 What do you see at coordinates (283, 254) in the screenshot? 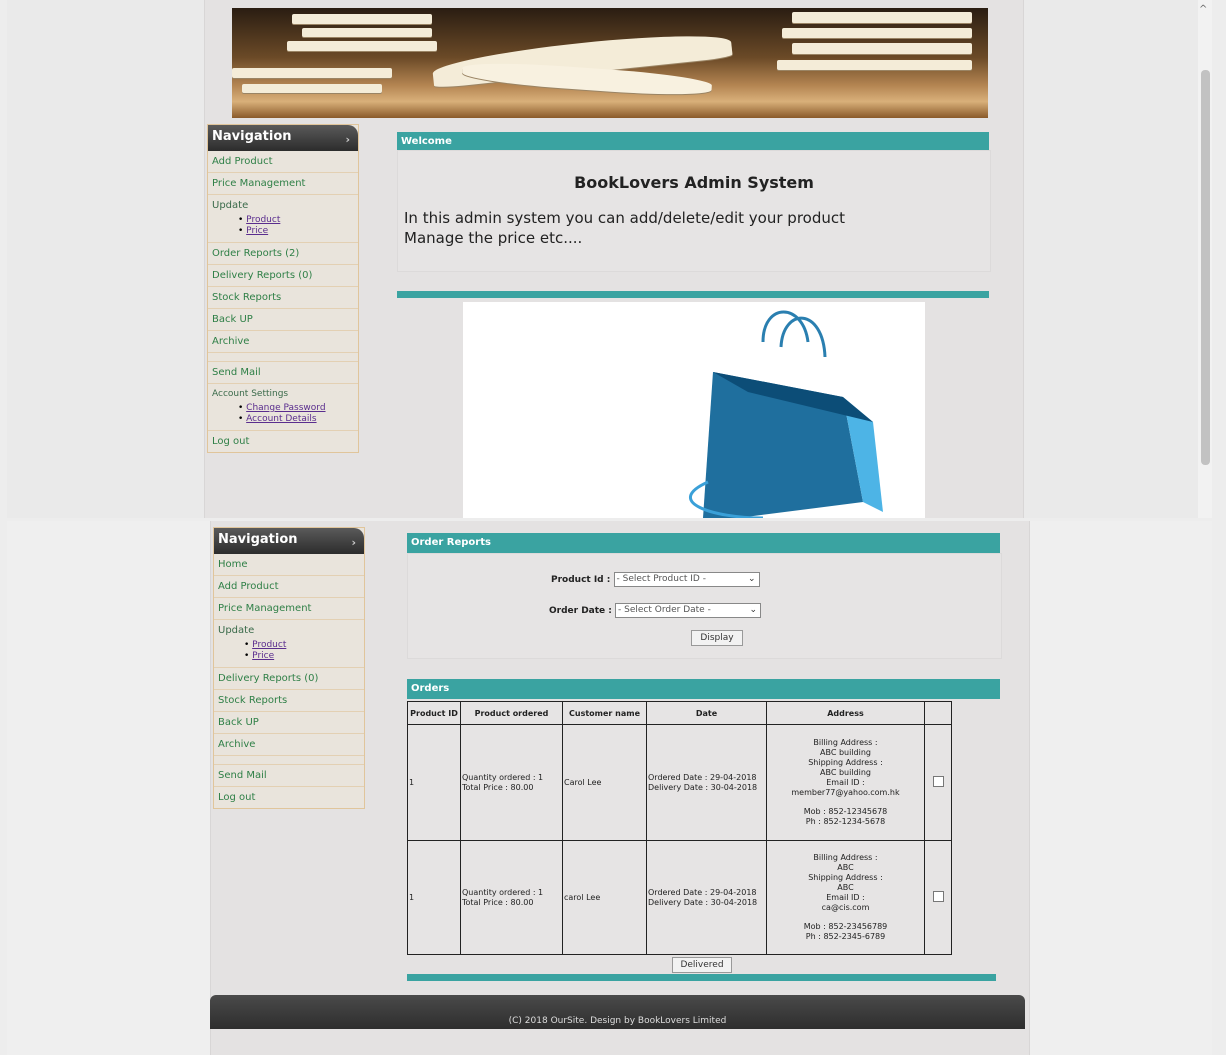
I see `nav-order-reports: Order Reports (2)` at bounding box center [283, 254].